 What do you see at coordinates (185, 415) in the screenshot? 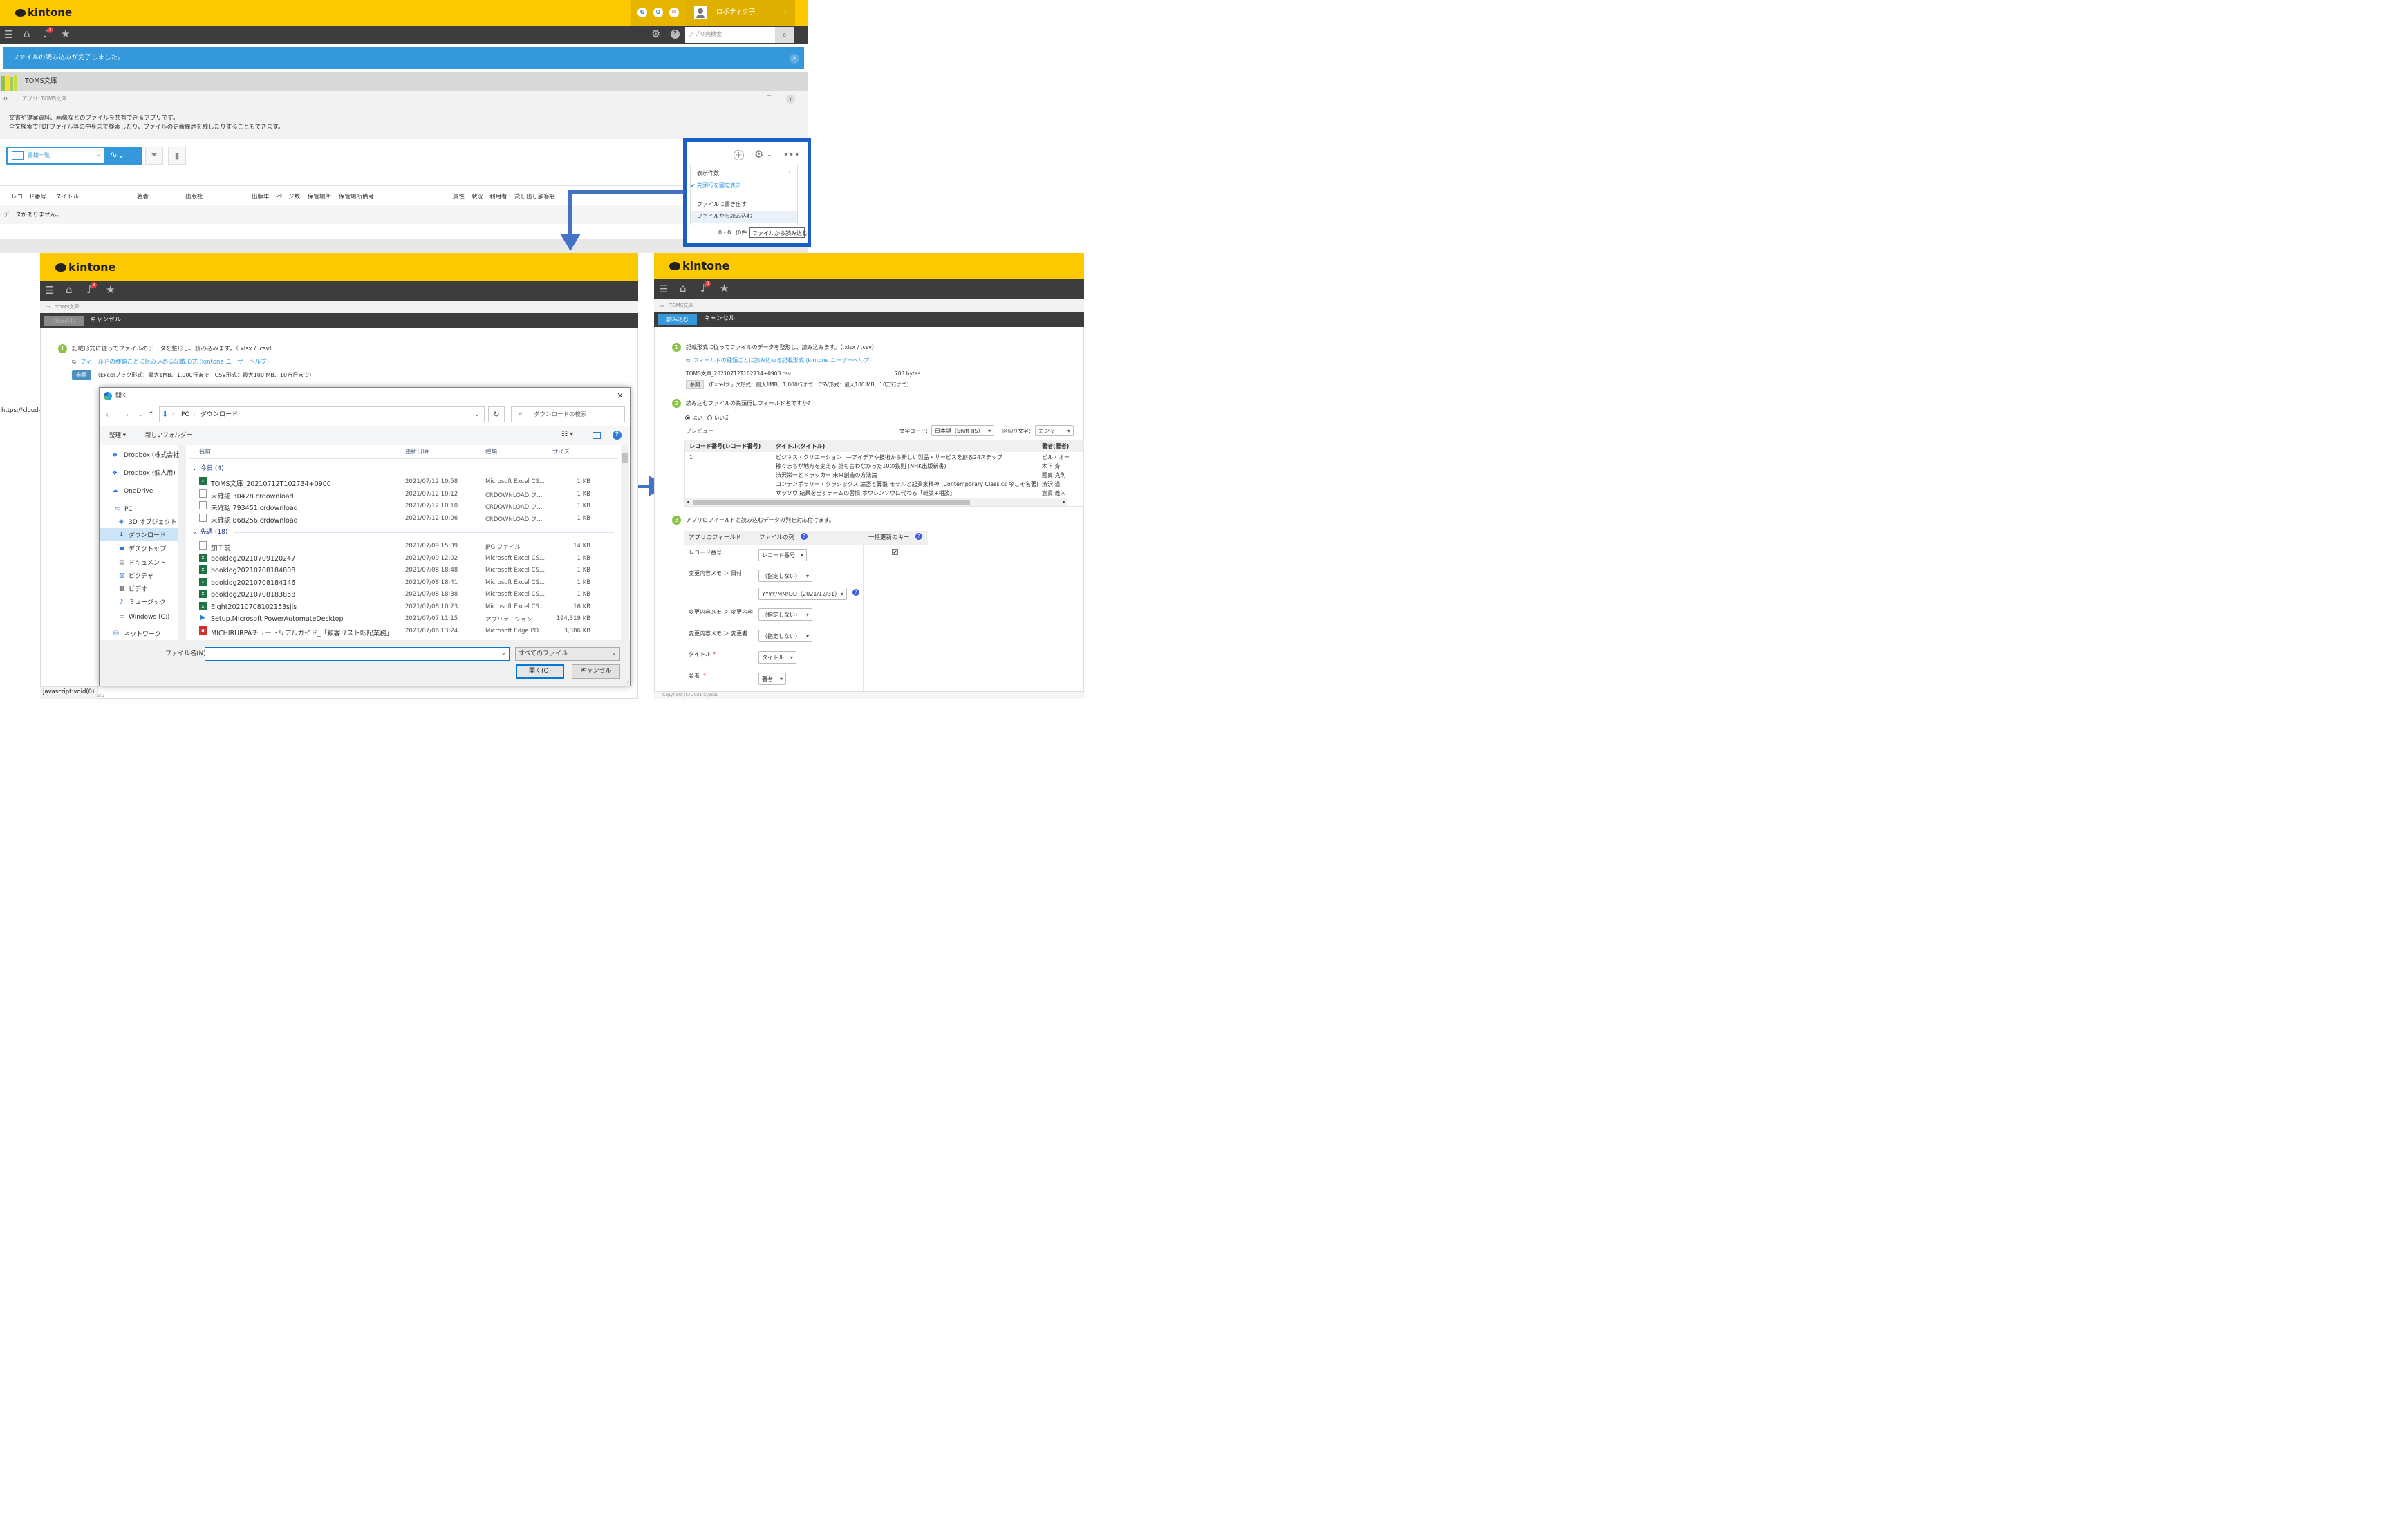
I see `path-segment-pc: PC` at bounding box center [185, 415].